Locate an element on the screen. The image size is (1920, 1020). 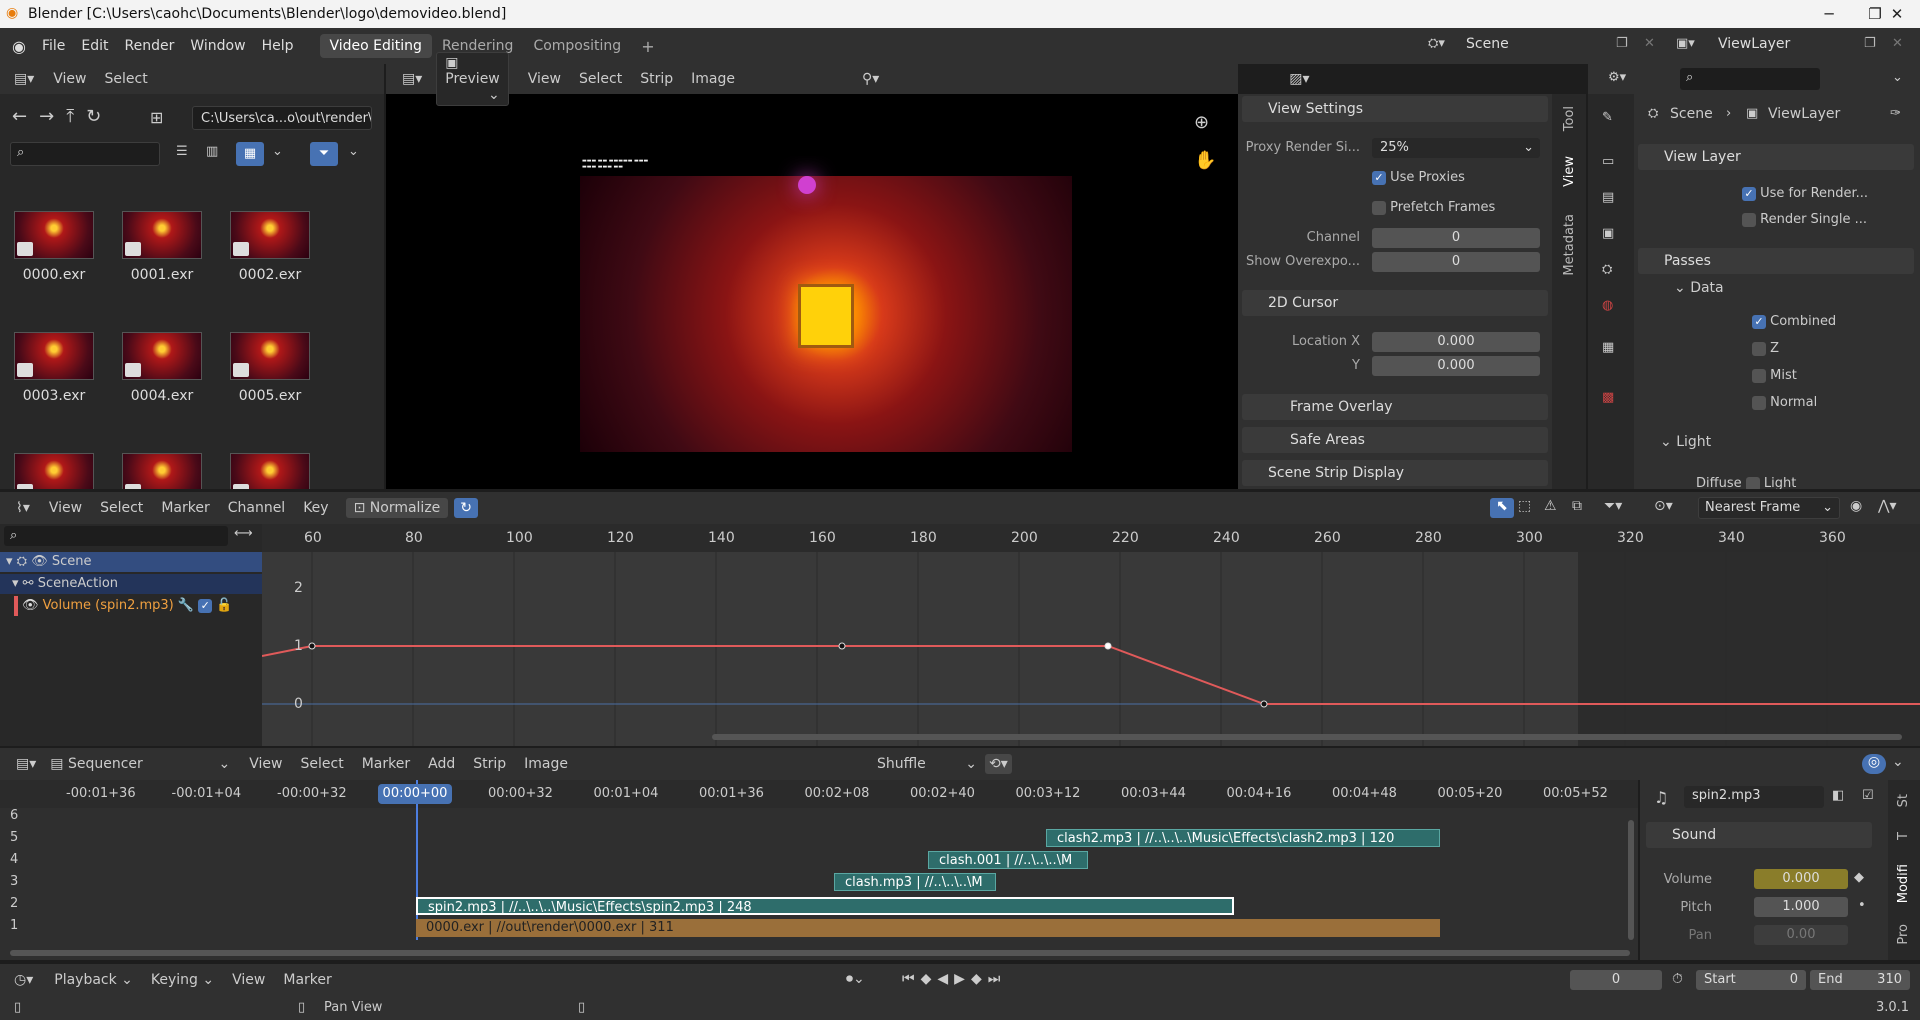
timeline-menu-marker: Marker is located at coordinates (307, 980).